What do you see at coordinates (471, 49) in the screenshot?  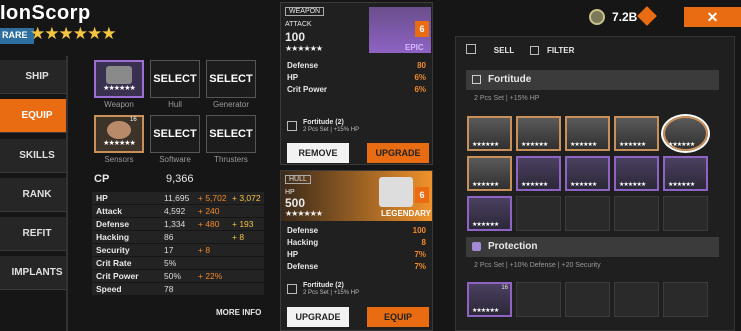 I see `select-all-checkbox` at bounding box center [471, 49].